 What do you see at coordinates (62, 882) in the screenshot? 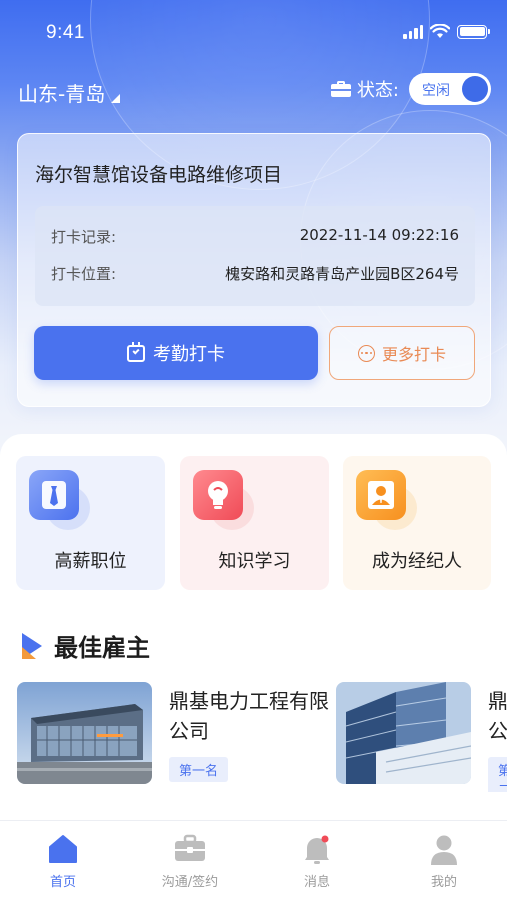
I see `tab-label: 首页` at bounding box center [62, 882].